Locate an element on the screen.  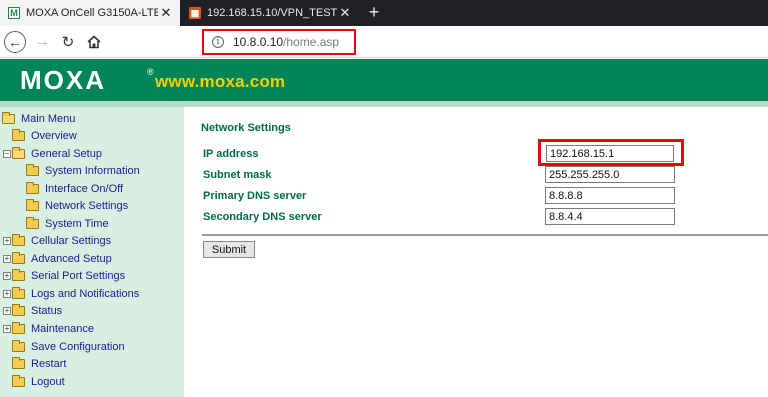
fortinet-favicon-icon: ▦ is located at coordinates (195, 13).